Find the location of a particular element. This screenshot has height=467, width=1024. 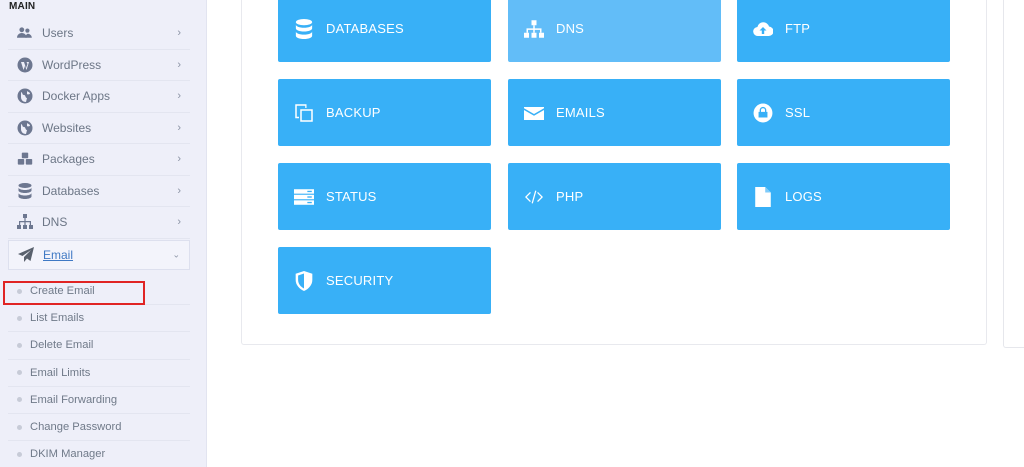

tile-label: SSL is located at coordinates (798, 112).